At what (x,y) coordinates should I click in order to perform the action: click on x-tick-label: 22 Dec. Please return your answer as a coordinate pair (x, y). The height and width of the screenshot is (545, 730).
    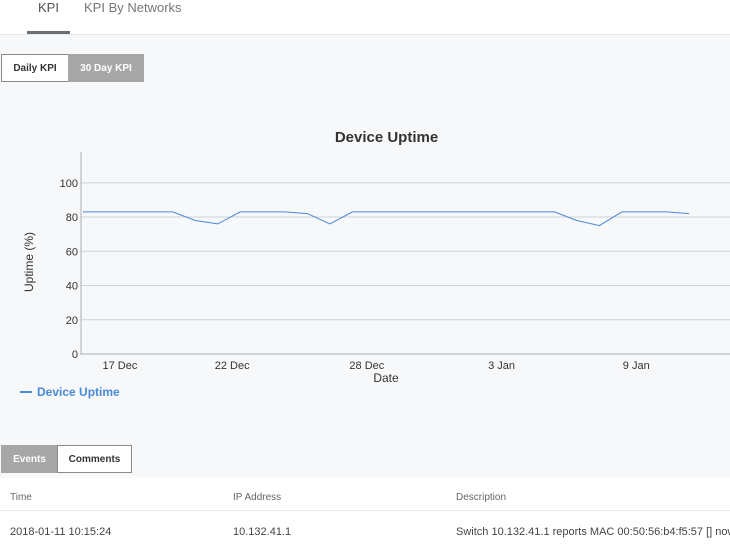
    Looking at the image, I should click on (232, 366).